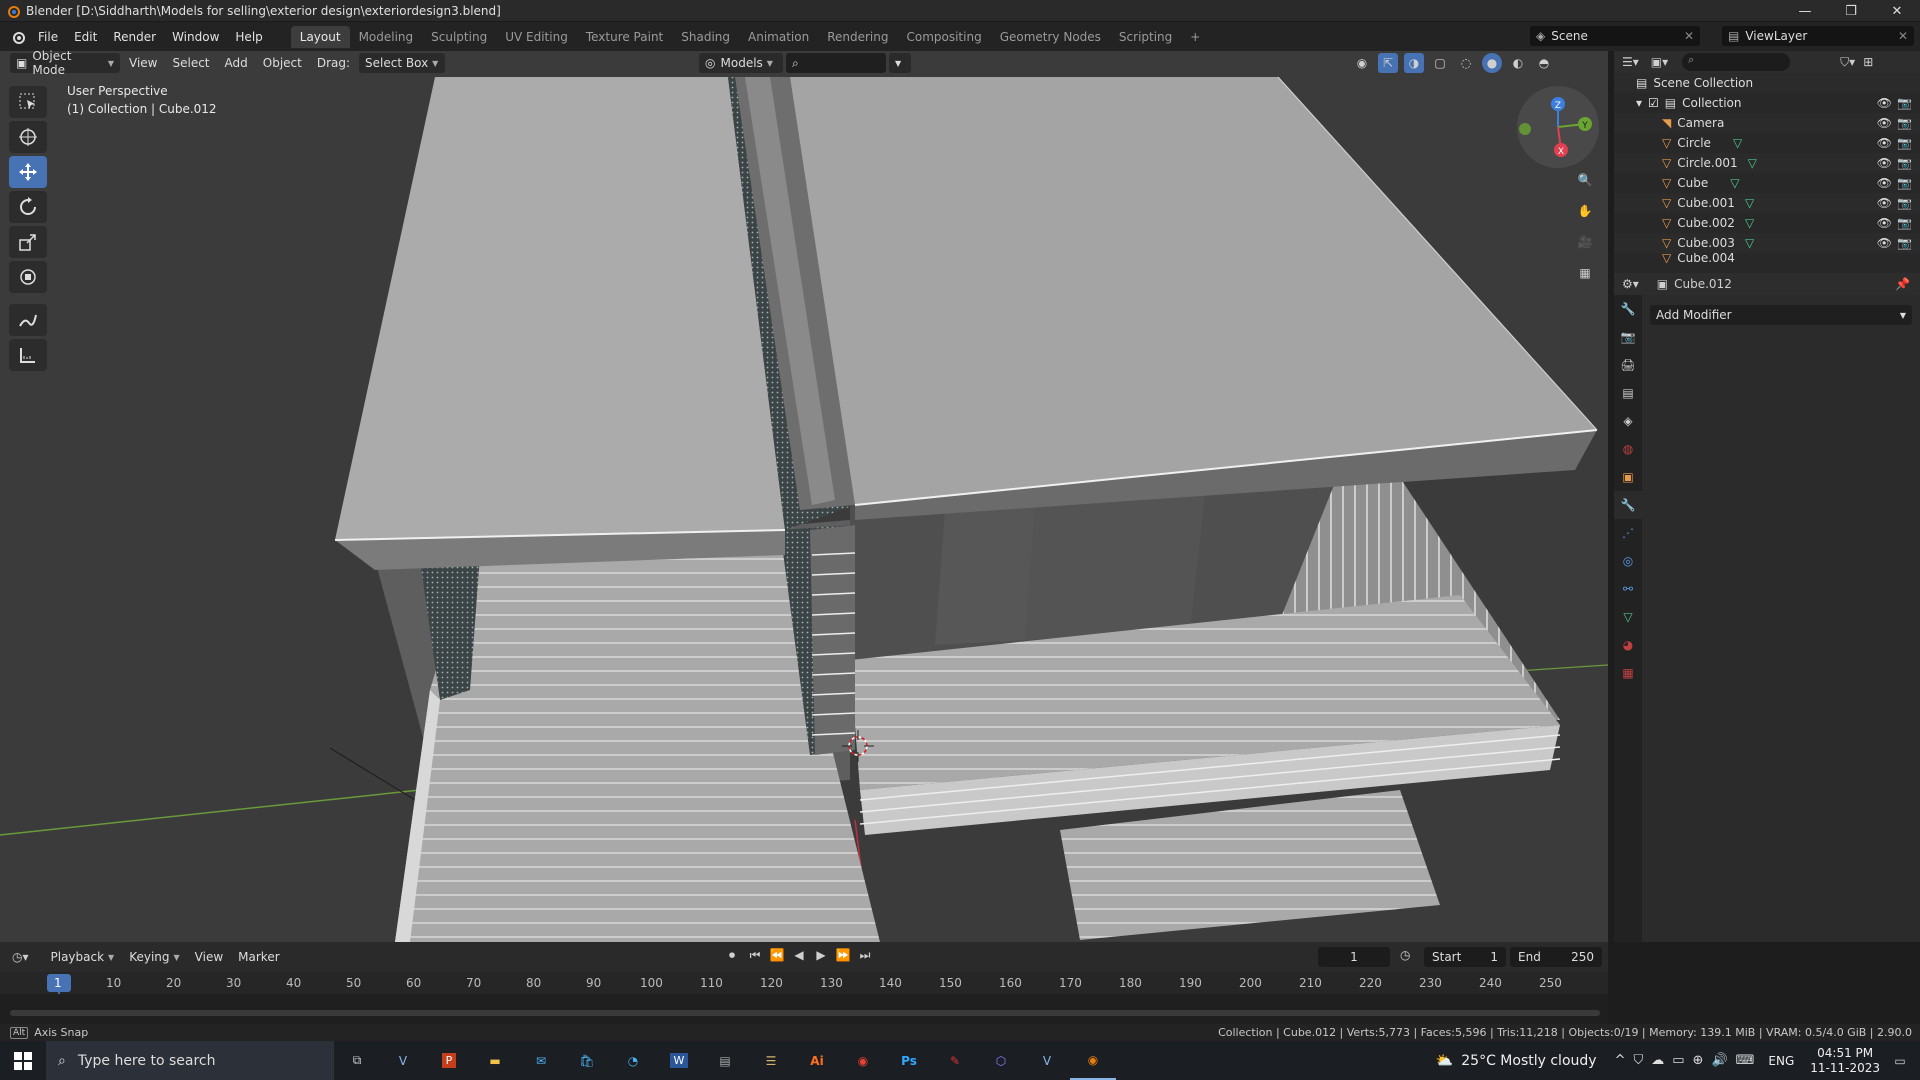 This screenshot has width=1920, height=1080. I want to click on timeline-track, so click(804, 1009).